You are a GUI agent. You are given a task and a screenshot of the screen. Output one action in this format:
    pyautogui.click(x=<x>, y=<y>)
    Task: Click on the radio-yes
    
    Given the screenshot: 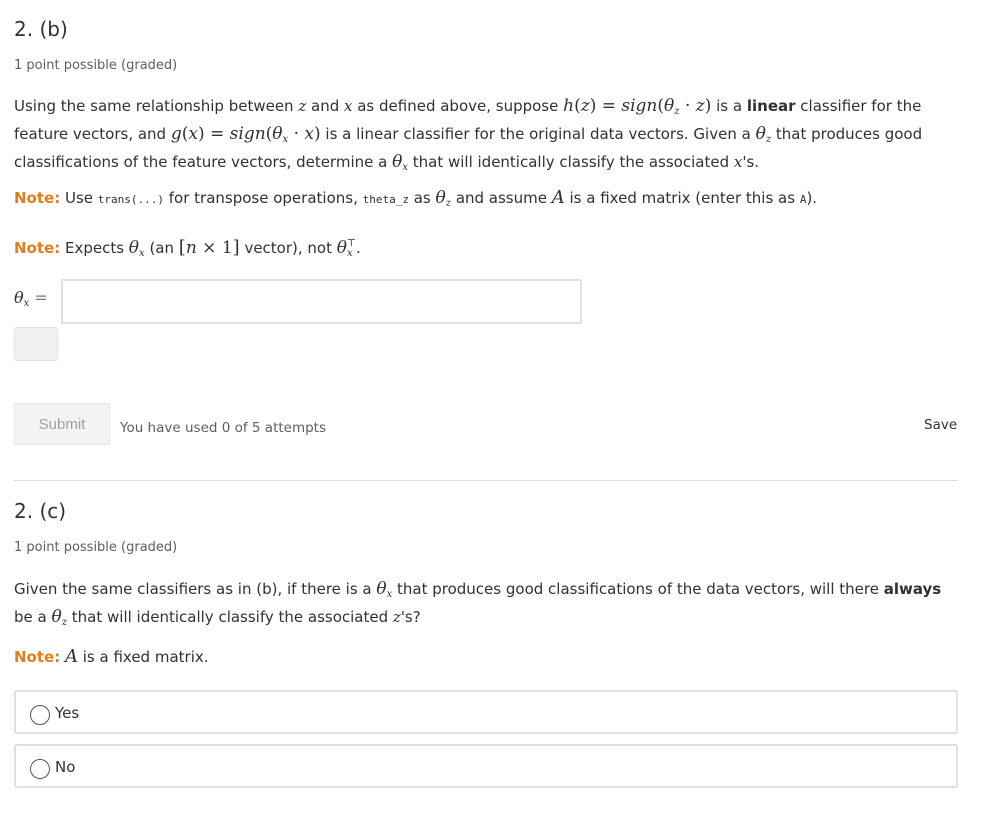 What is the action you would take?
    pyautogui.click(x=40, y=715)
    